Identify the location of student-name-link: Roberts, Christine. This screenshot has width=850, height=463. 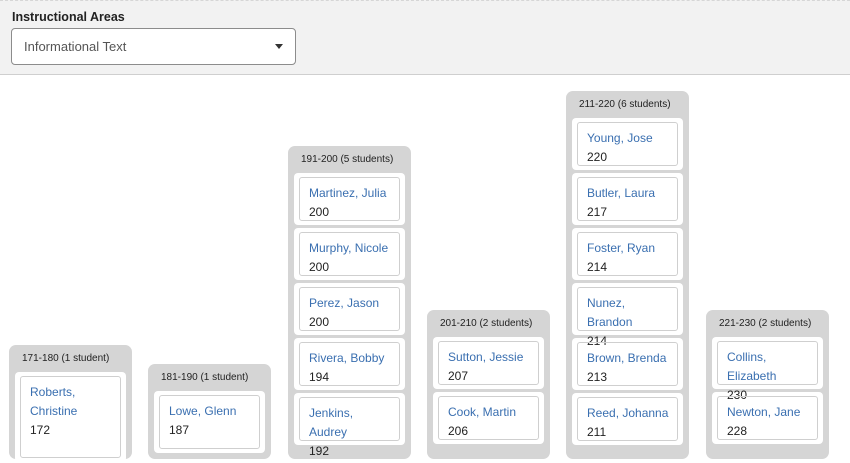
(65, 402).